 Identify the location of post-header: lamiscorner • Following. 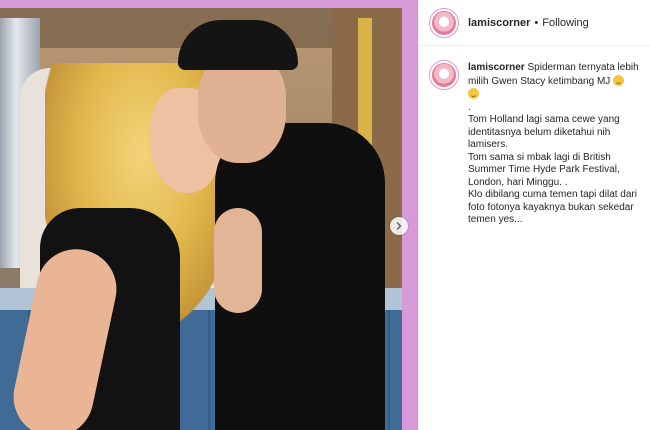
(534, 23).